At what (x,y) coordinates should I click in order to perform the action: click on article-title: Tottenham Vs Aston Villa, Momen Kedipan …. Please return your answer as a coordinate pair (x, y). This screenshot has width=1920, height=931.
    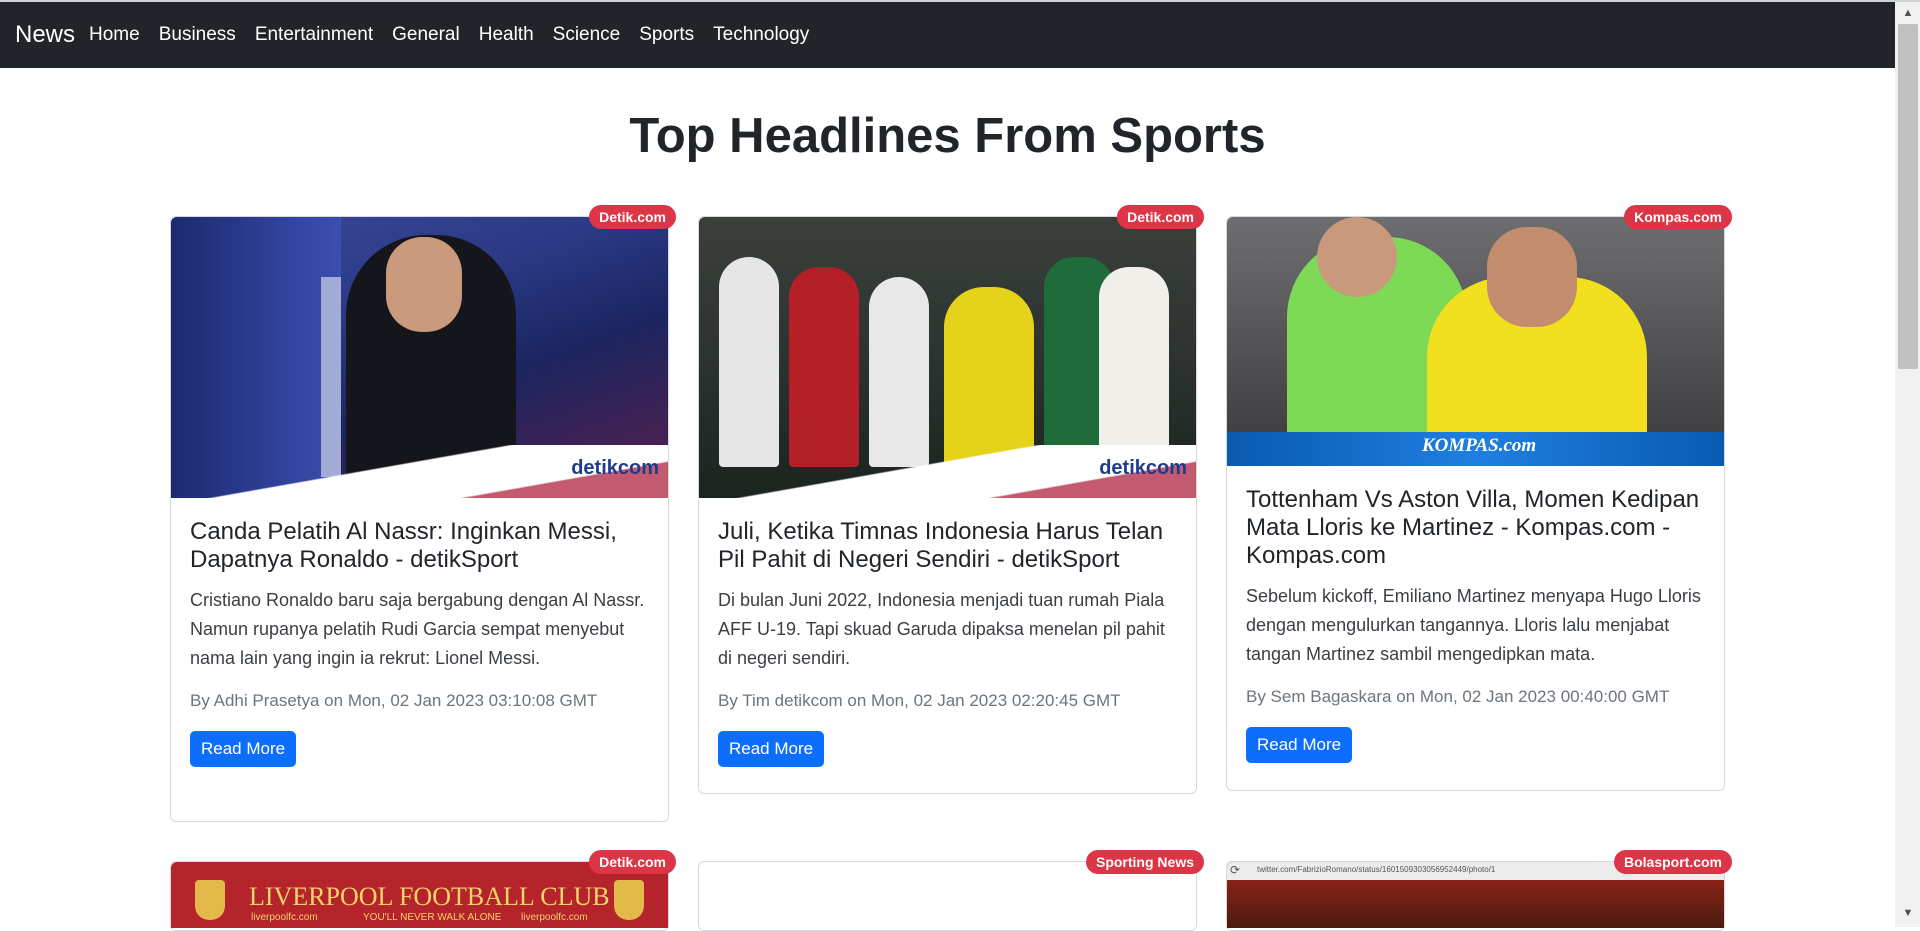
    Looking at the image, I should click on (1473, 527).